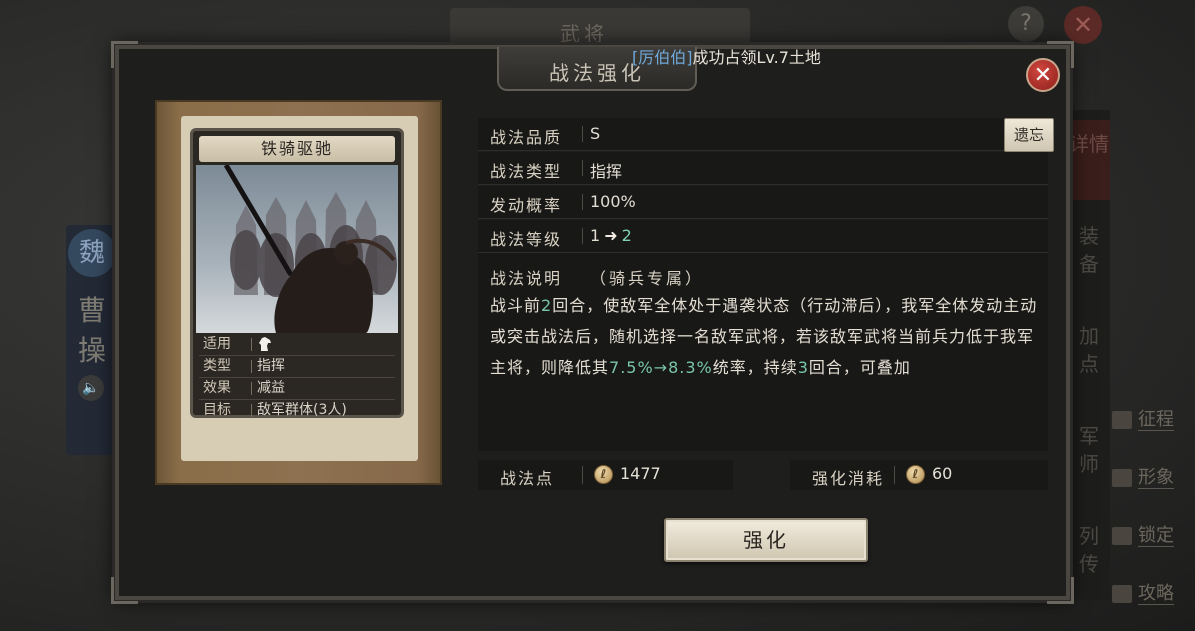  Describe the element at coordinates (91, 388) in the screenshot. I see `voice-icon: 🔈` at that location.